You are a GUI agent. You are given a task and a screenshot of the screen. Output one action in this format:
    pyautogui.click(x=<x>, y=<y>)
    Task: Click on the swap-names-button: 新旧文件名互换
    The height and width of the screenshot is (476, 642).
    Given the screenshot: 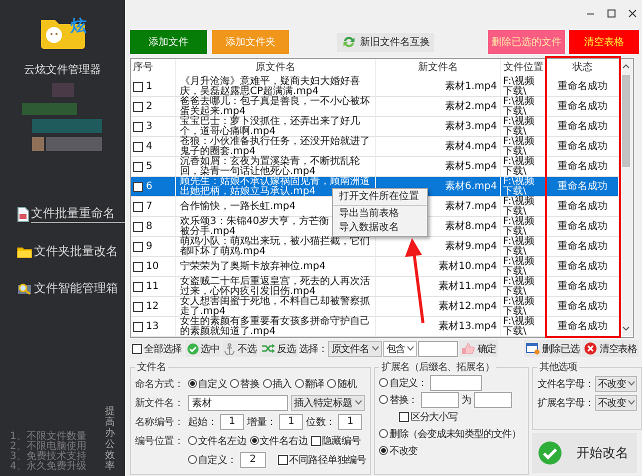 What is the action you would take?
    pyautogui.click(x=385, y=42)
    